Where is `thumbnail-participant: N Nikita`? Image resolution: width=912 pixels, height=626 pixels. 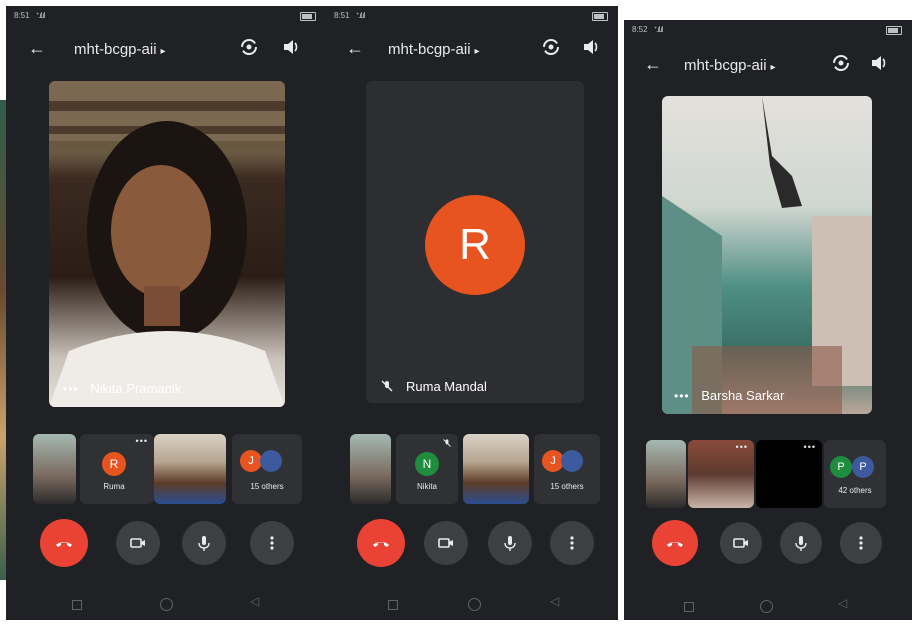
thumbnail-participant: N Nikita is located at coordinates (427, 469).